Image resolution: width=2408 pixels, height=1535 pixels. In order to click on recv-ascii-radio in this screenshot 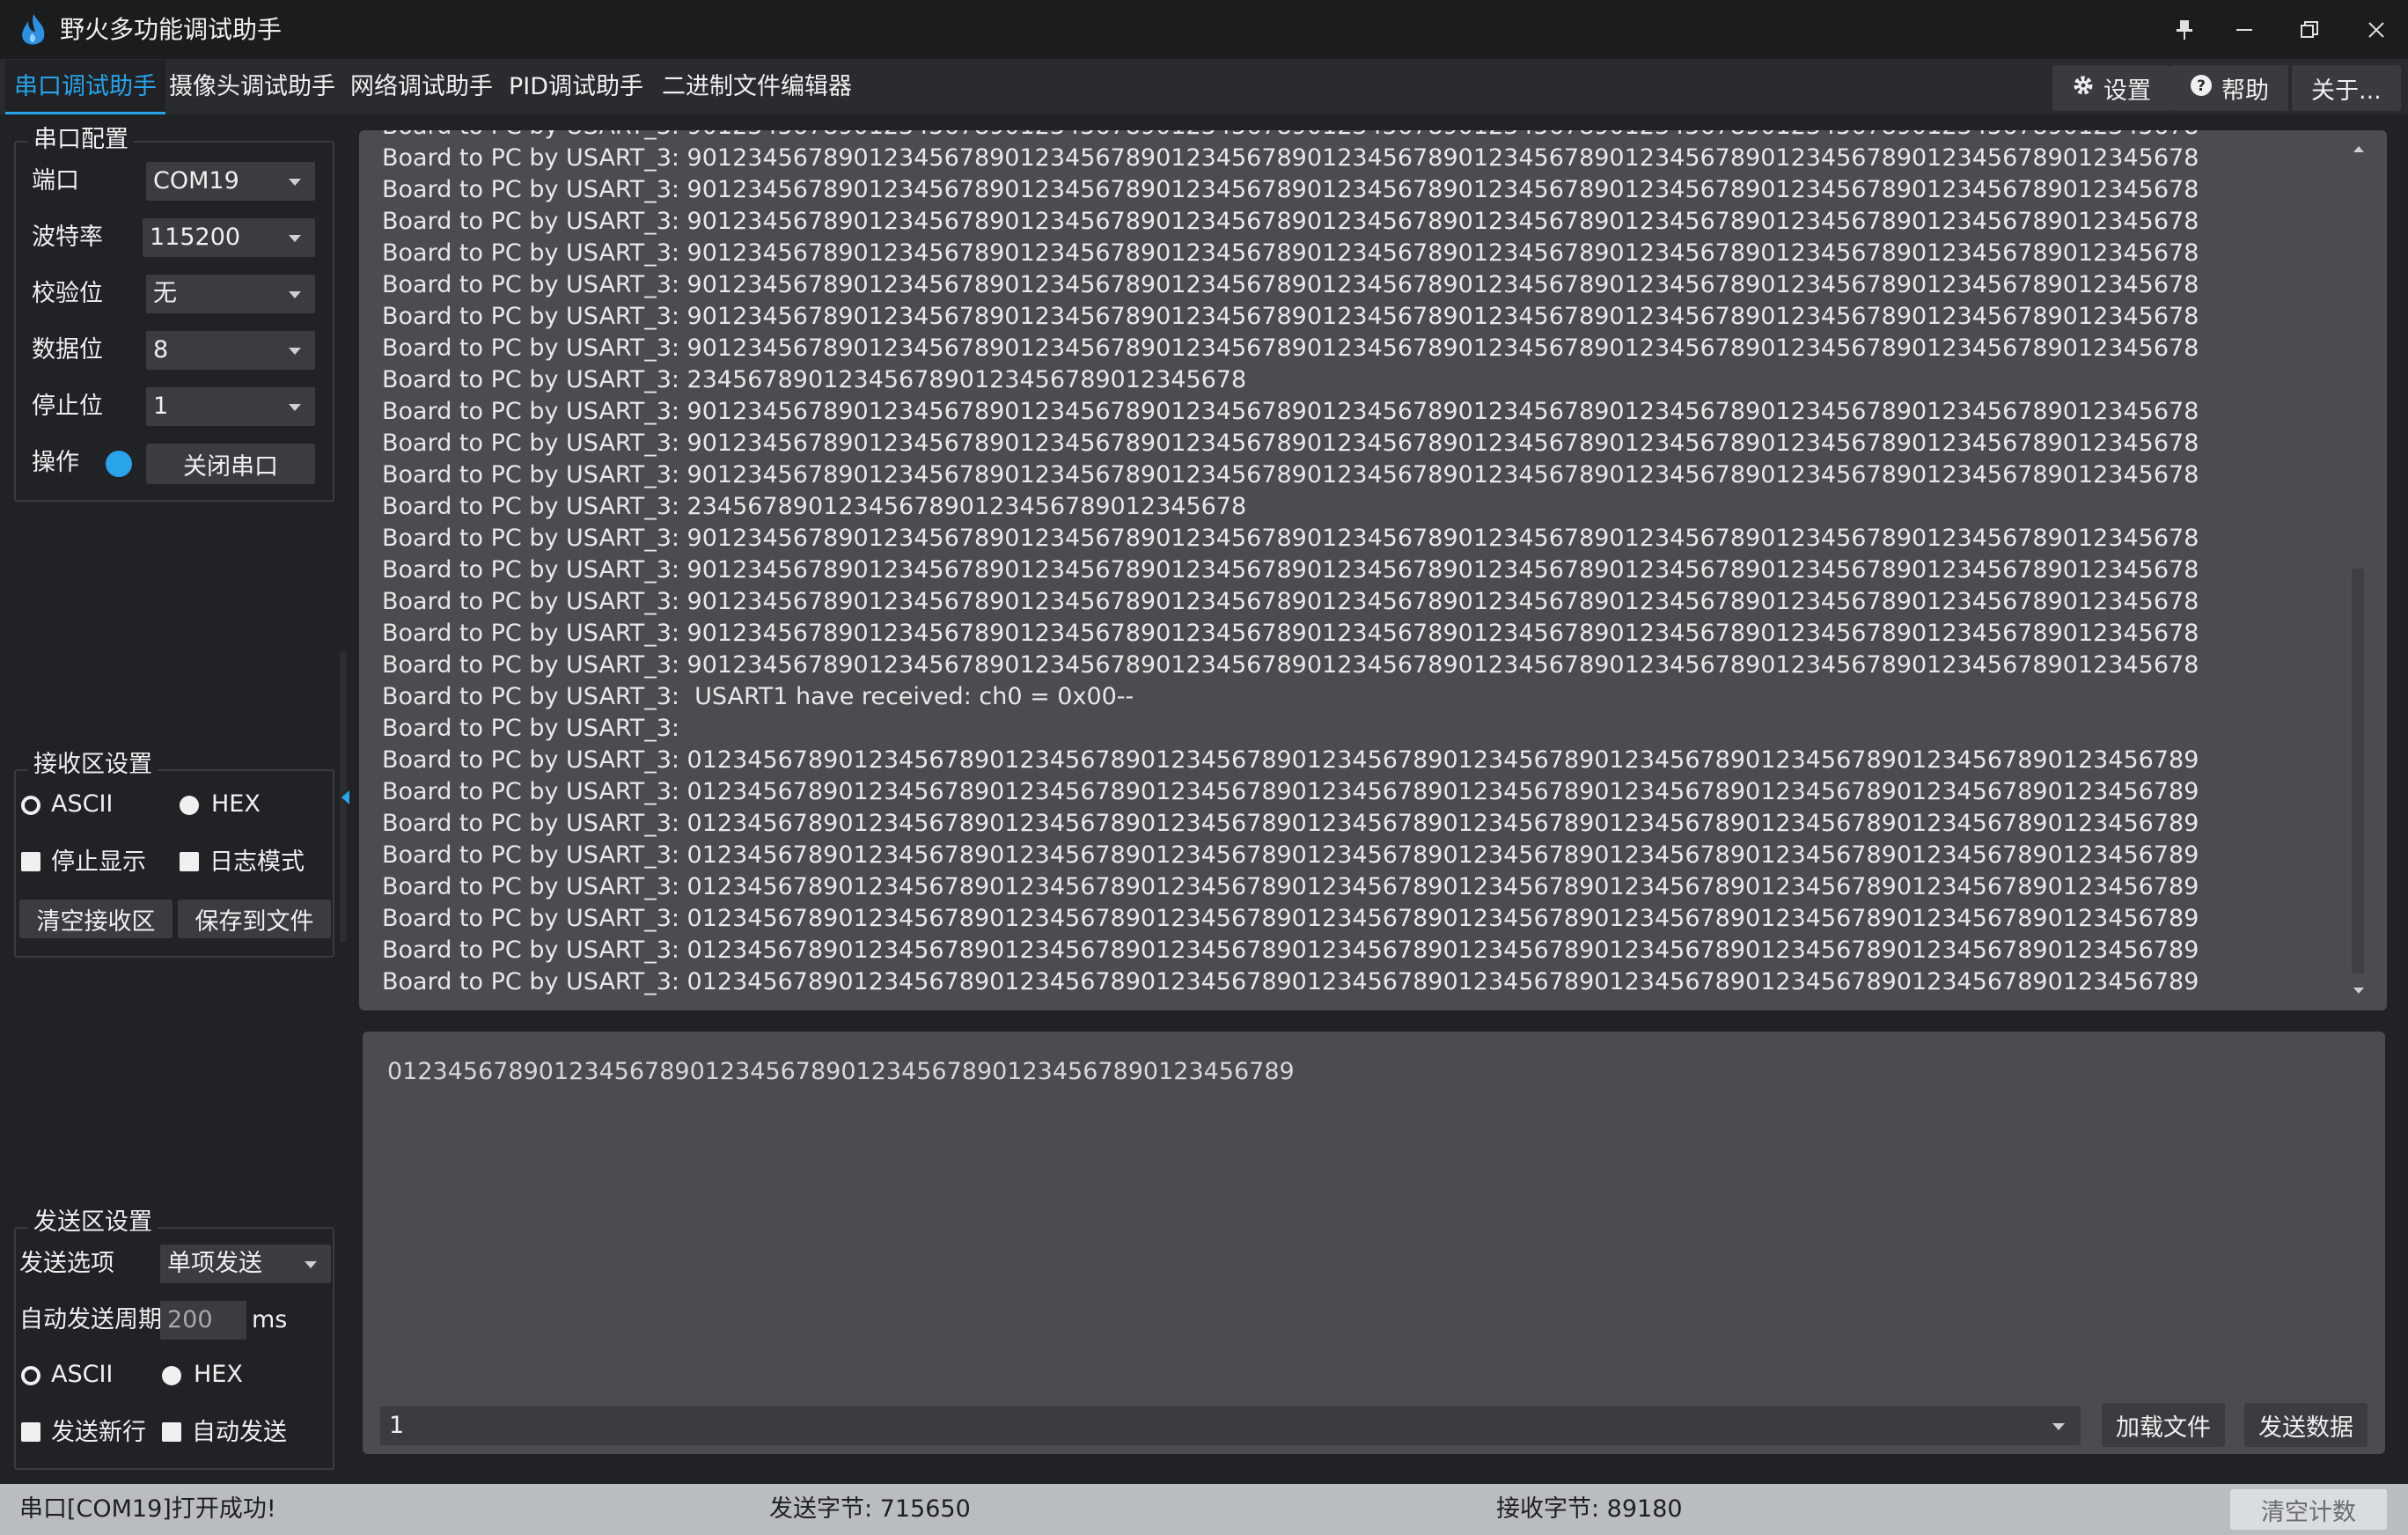, I will do `click(30, 805)`.